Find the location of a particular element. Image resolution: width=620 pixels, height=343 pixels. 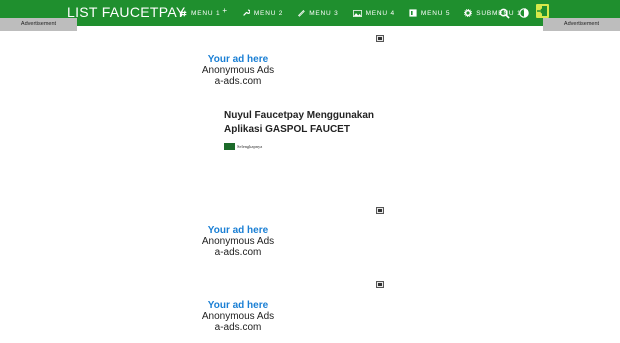

hash-icon is located at coordinates (183, 13).